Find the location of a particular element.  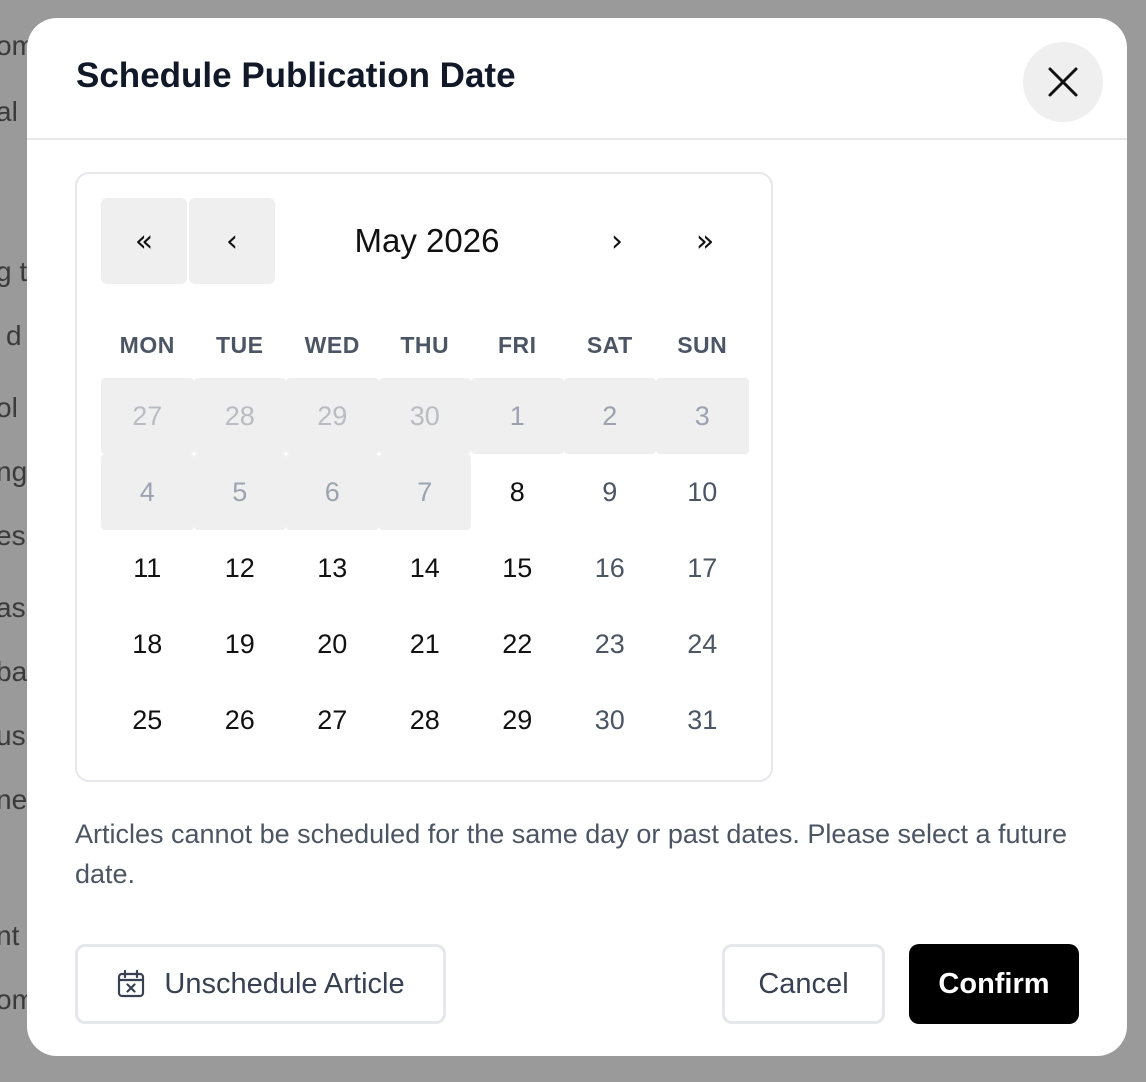

background-text: g t is located at coordinates (14, 271).